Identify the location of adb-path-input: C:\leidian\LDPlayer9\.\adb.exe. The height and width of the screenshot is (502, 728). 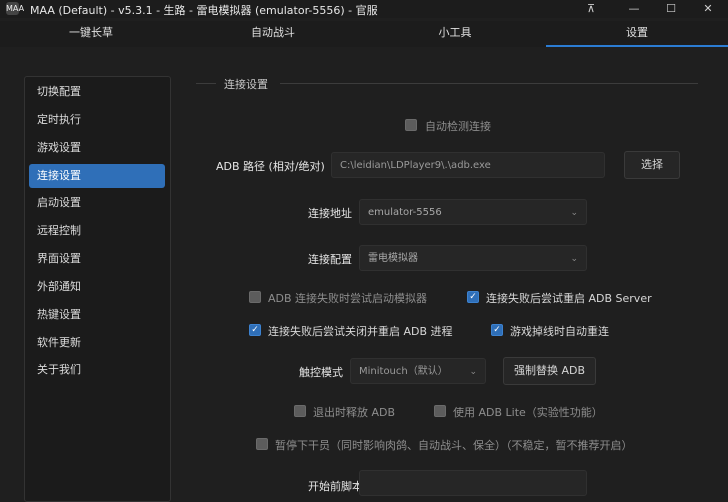
(468, 165).